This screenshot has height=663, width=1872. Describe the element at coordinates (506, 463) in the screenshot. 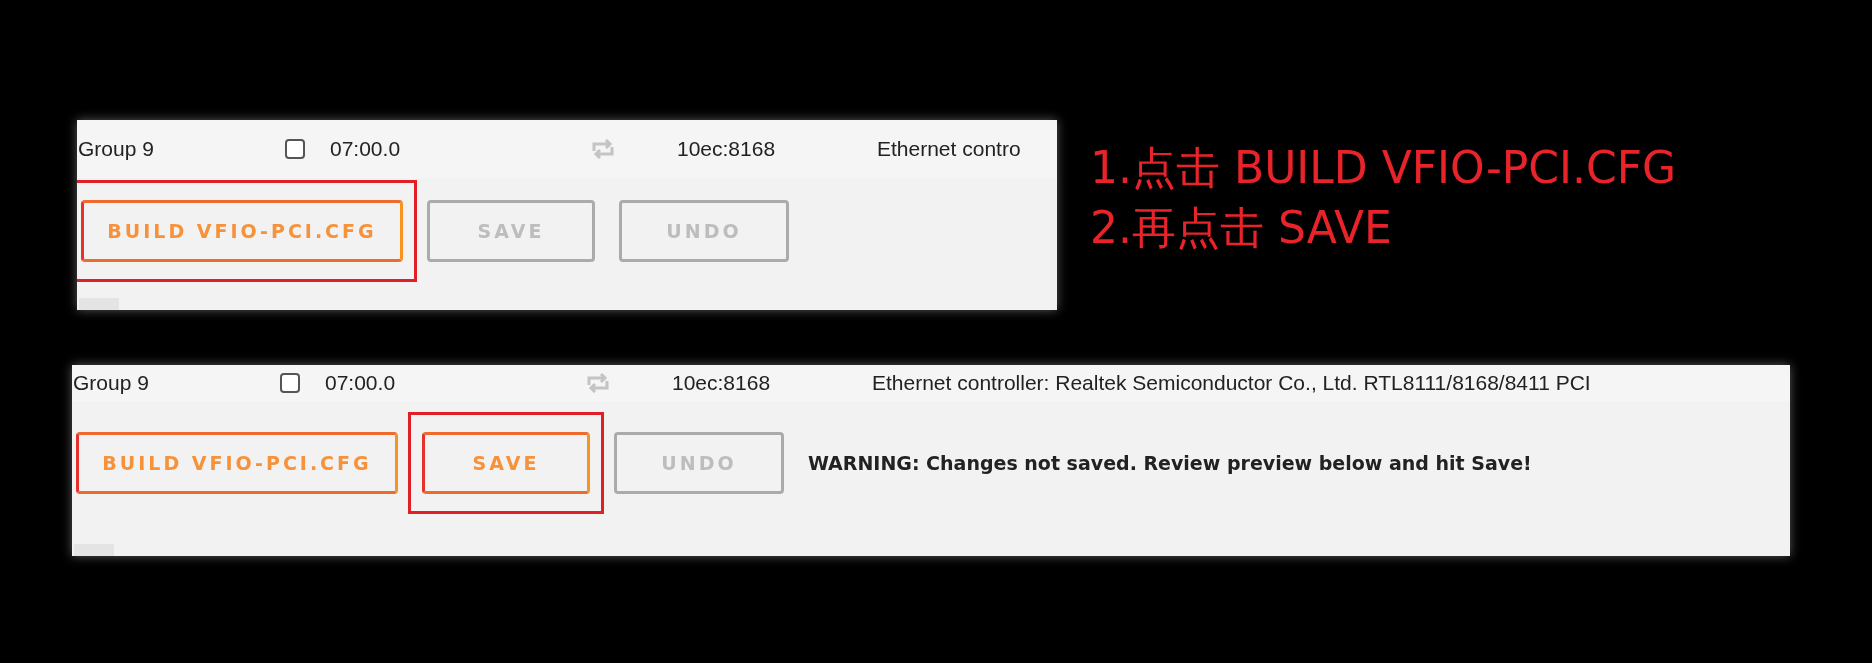

I see `save-button: SAVE` at that location.